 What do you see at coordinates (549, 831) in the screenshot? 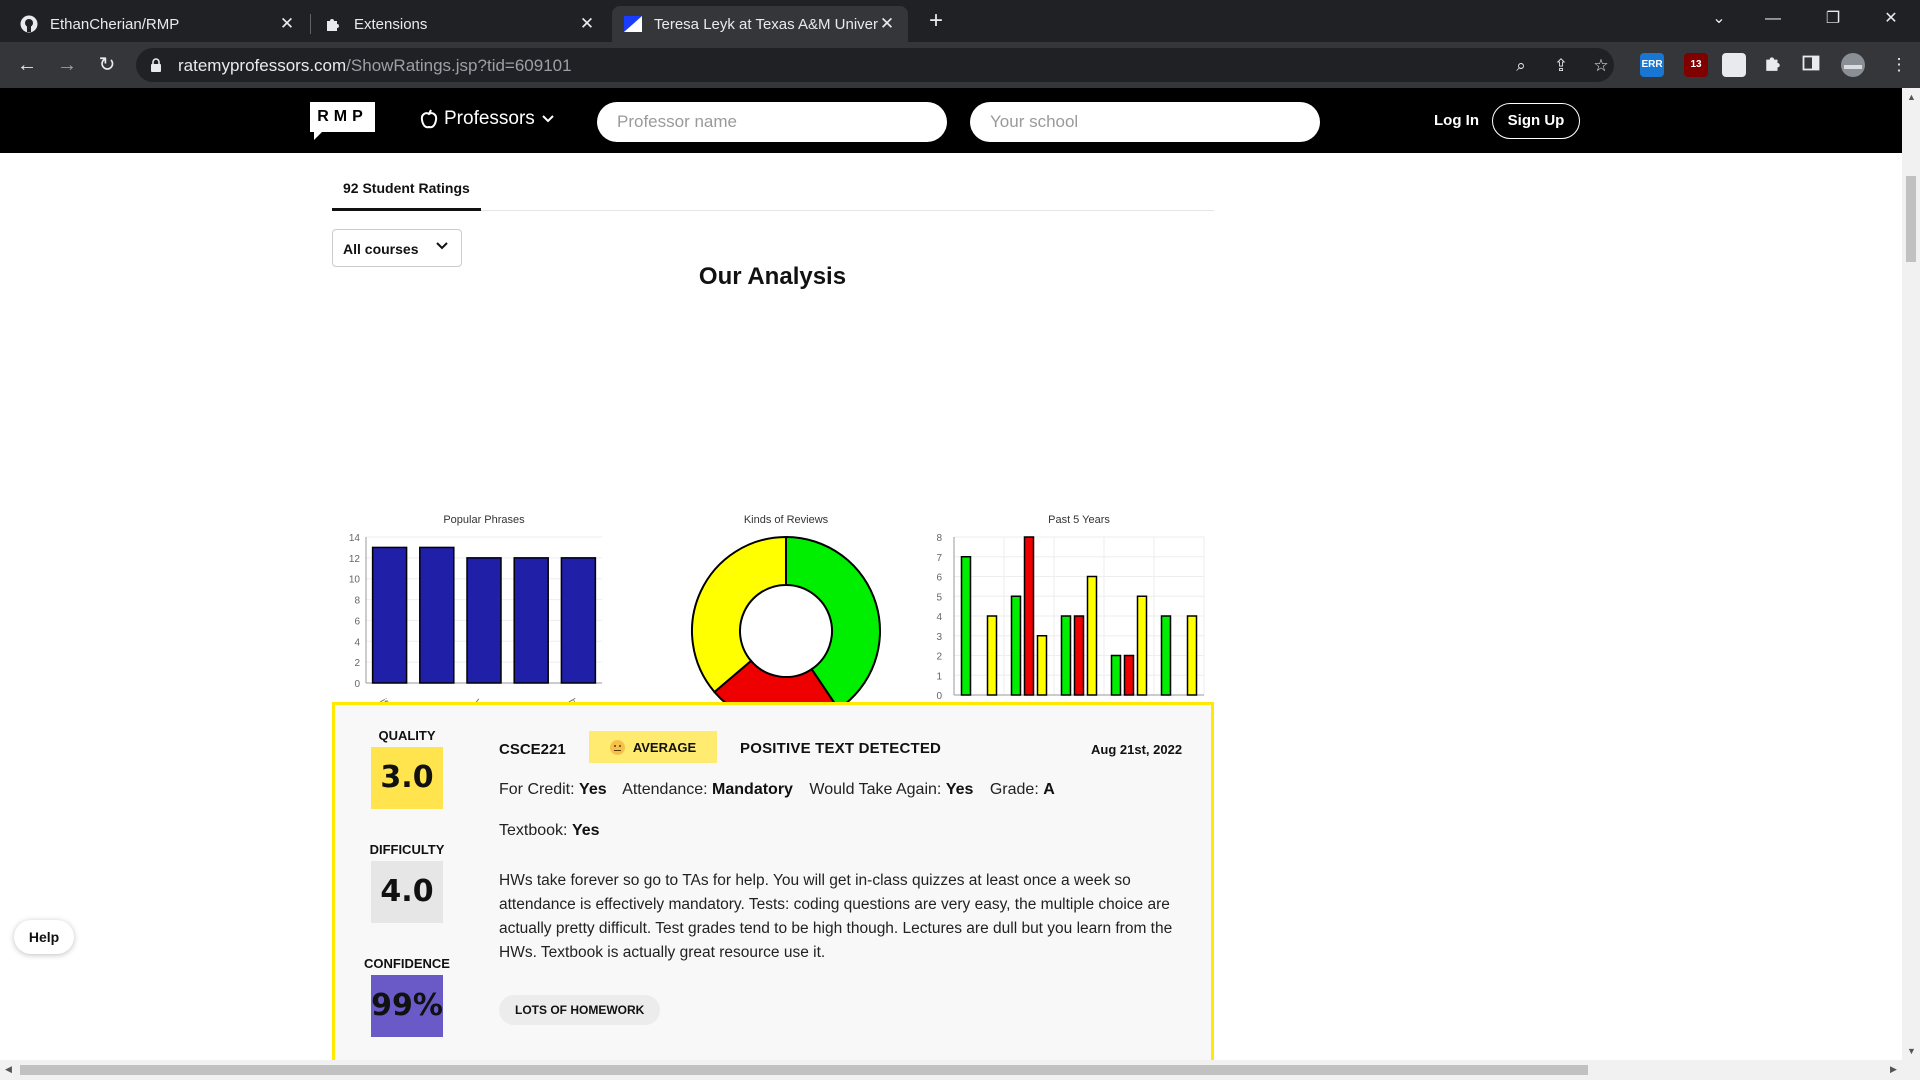
I see `meta-textbook: Textbook: Yes` at bounding box center [549, 831].